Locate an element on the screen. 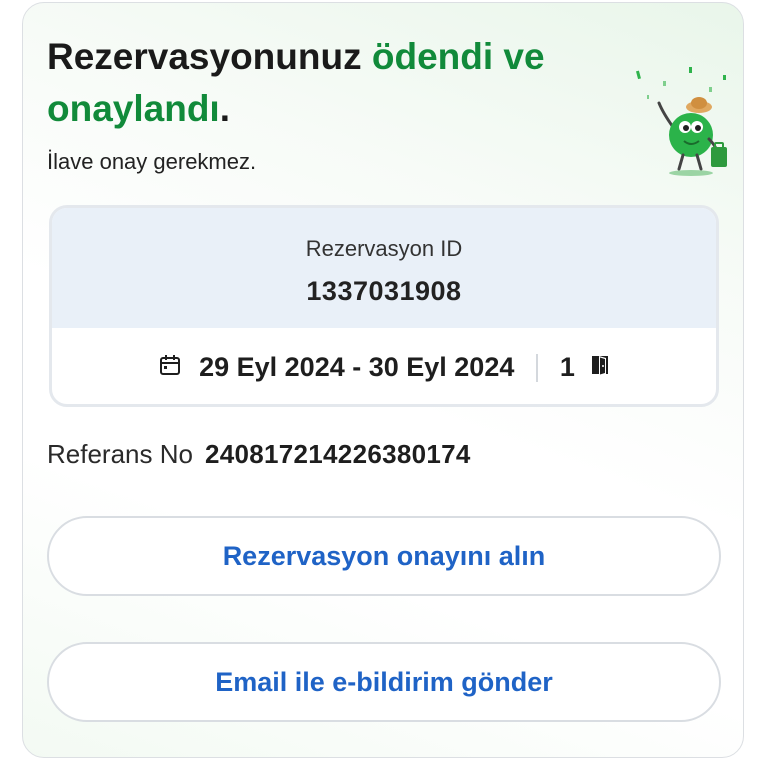 The image size is (768, 768). divider is located at coordinates (537, 367).